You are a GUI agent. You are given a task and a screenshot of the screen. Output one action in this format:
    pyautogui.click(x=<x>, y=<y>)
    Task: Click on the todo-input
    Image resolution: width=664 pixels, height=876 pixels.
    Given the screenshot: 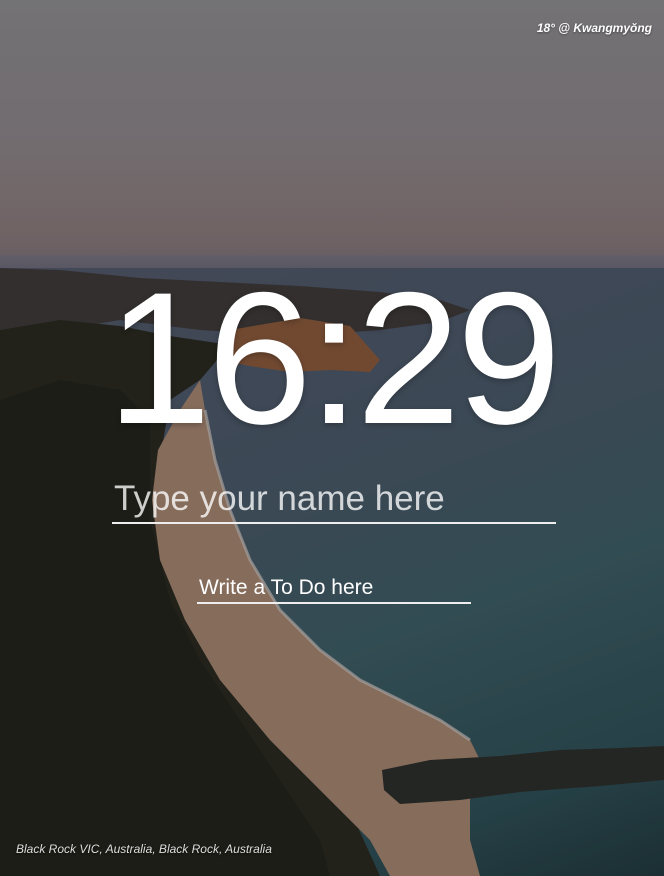 What is the action you would take?
    pyautogui.click(x=334, y=589)
    